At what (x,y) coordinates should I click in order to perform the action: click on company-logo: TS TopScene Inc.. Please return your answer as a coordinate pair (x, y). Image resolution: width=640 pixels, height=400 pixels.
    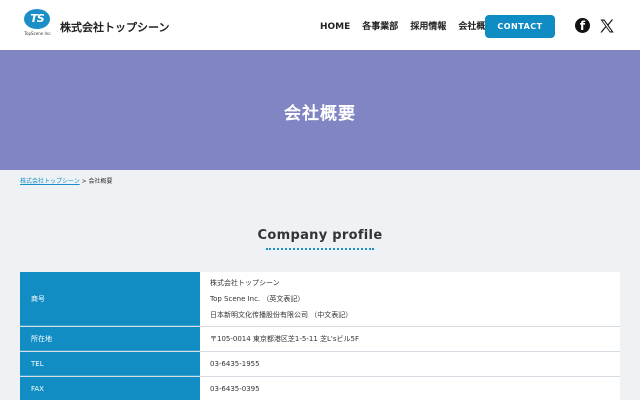
    Looking at the image, I should click on (37, 25).